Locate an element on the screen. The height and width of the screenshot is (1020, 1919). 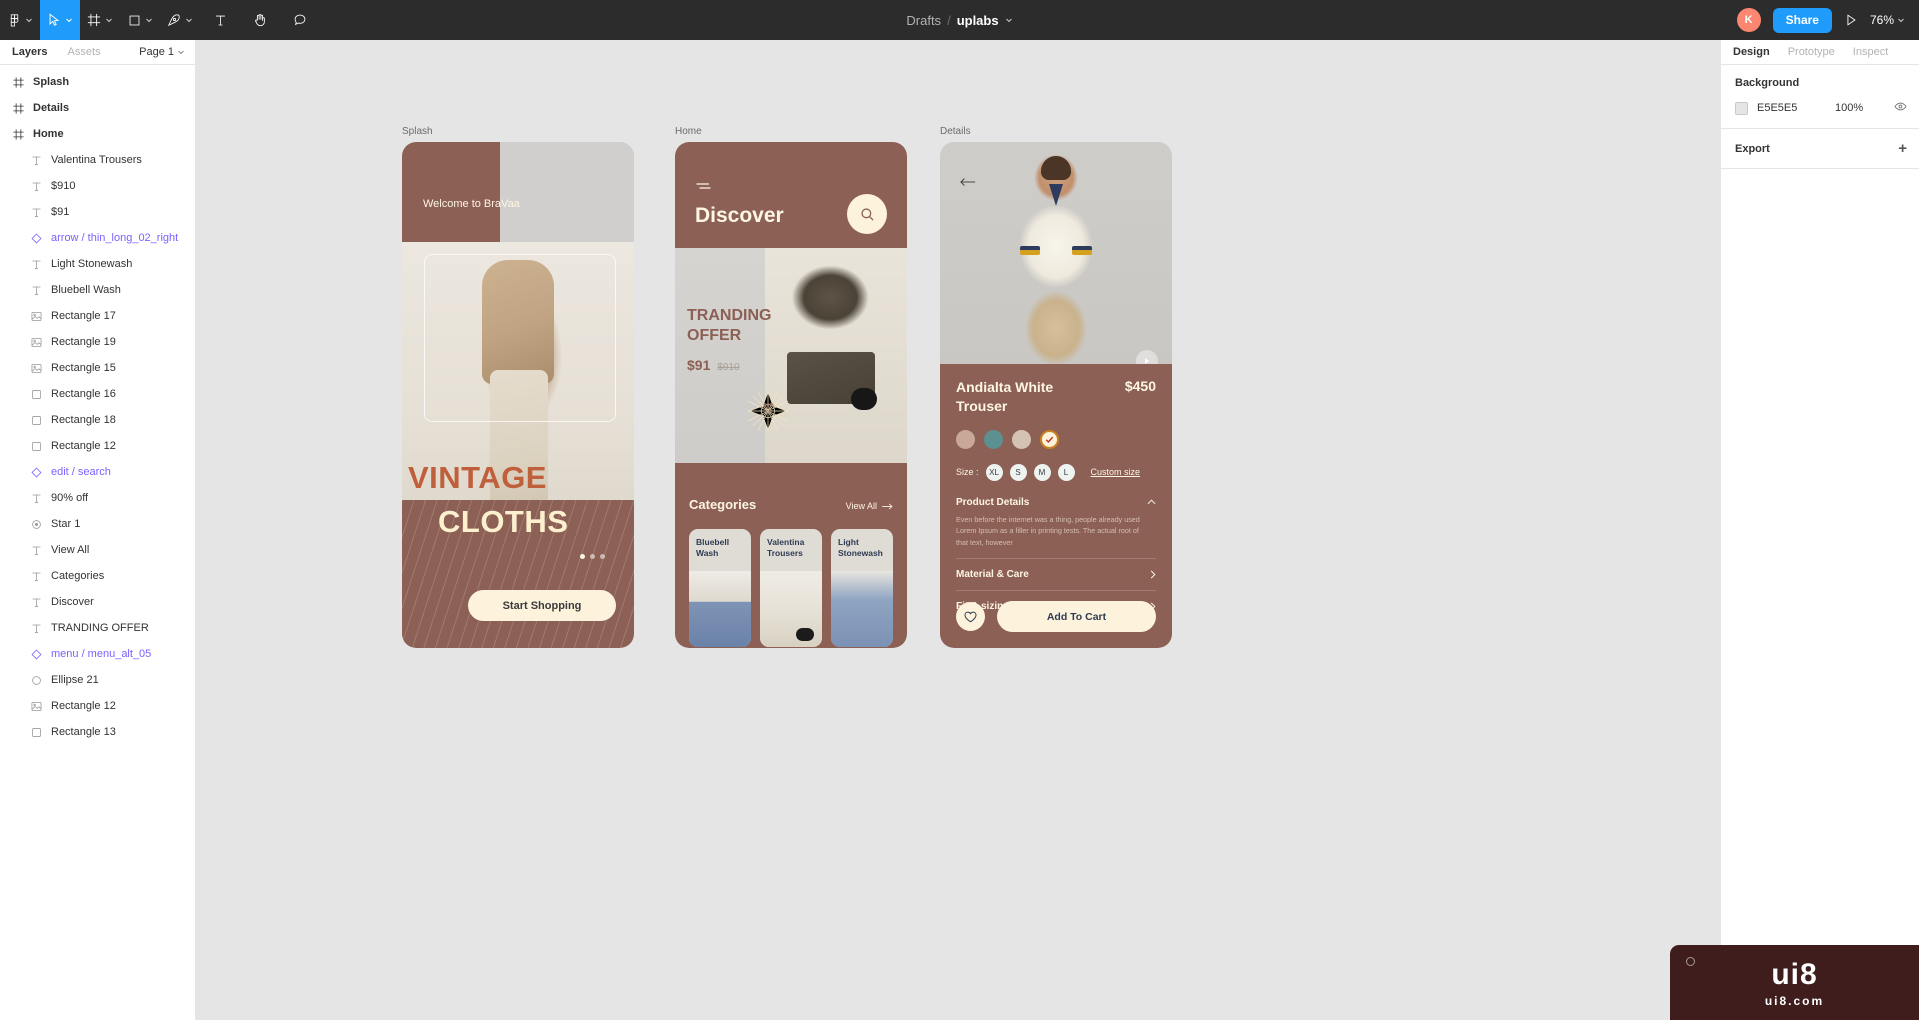
layer-row: Home is located at coordinates (97, 134).